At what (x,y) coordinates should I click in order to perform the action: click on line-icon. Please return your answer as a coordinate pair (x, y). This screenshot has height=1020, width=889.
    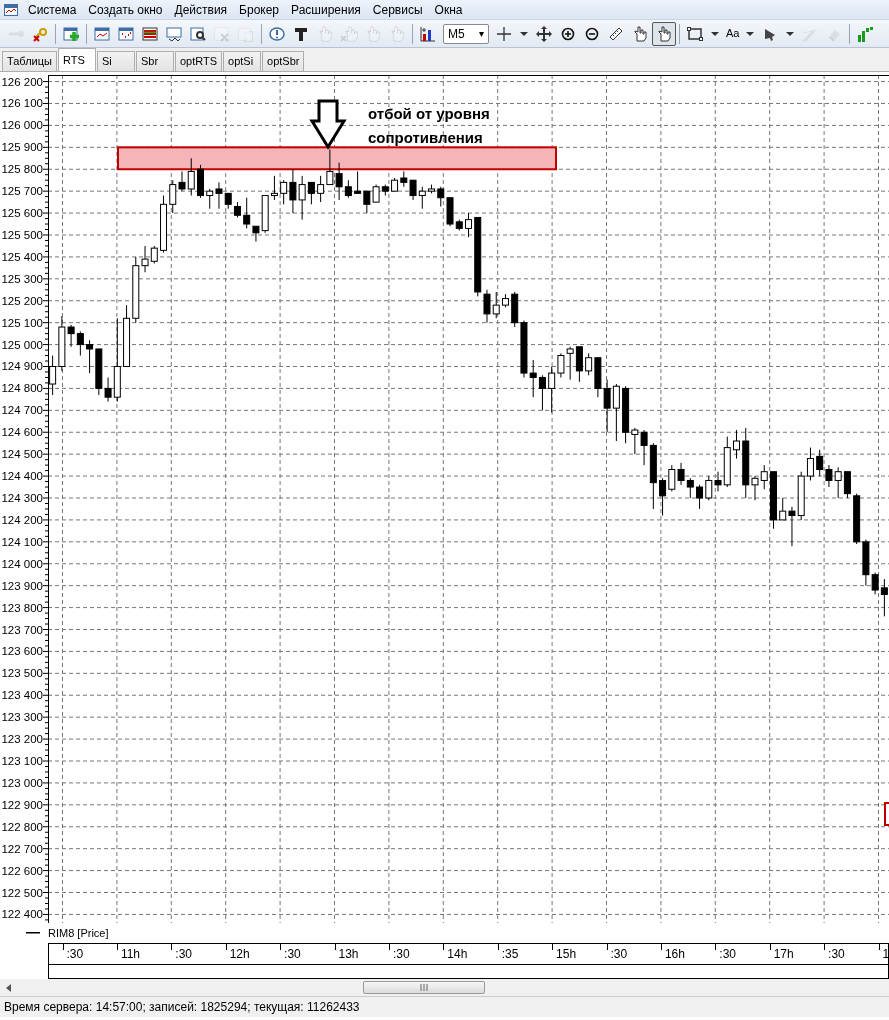
    Looking at the image, I should click on (33, 933).